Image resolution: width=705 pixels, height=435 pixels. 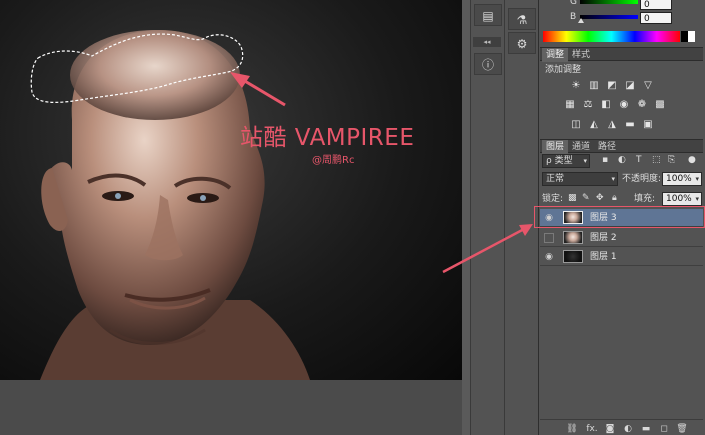 I want to click on layer-filter-dropdown: ρ 类型 ▾, so click(x=566, y=161).